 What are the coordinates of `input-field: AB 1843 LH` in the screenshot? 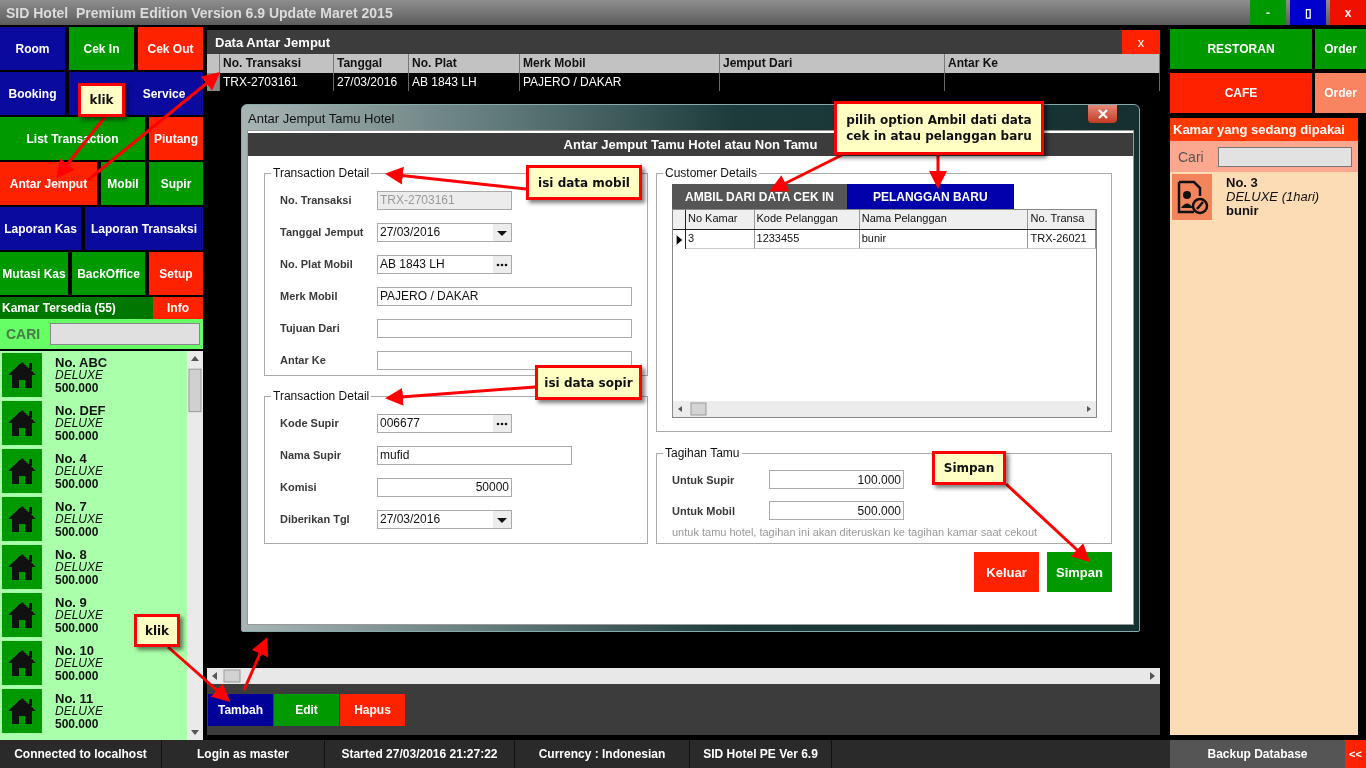 It's located at (444, 264).